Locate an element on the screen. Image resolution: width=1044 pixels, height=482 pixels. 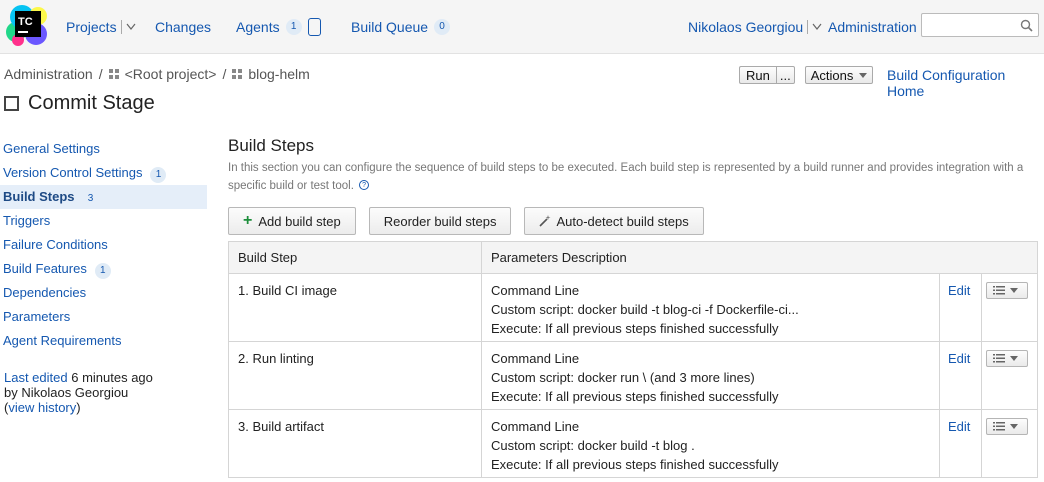
svg-text: TC is located at coordinates (25, 22).